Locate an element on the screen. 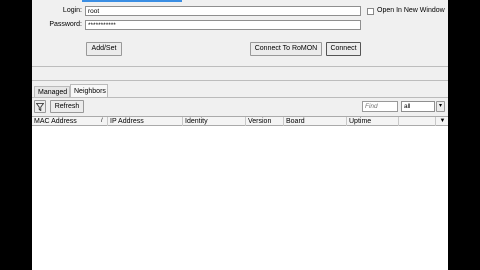 This screenshot has height=270, width=480. filter-button is located at coordinates (40, 106).